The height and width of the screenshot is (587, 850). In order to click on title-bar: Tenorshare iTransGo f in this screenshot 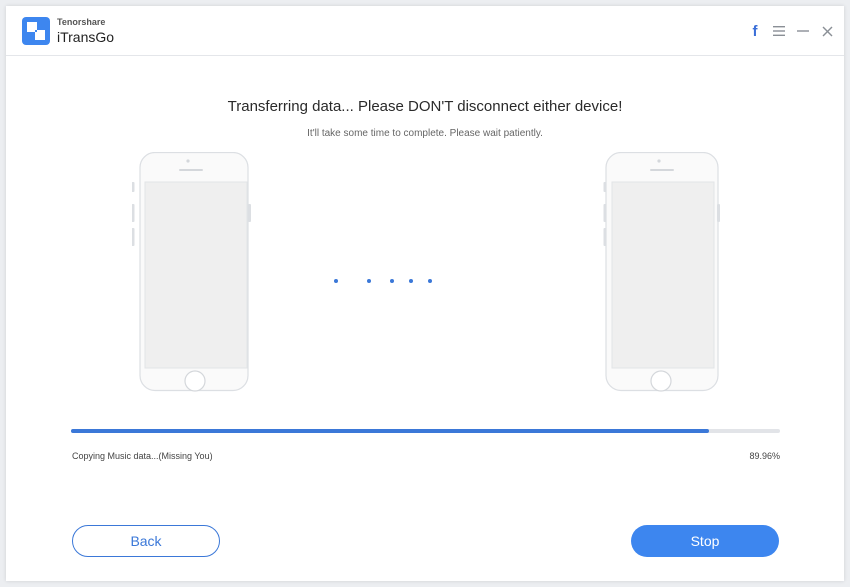, I will do `click(425, 31)`.